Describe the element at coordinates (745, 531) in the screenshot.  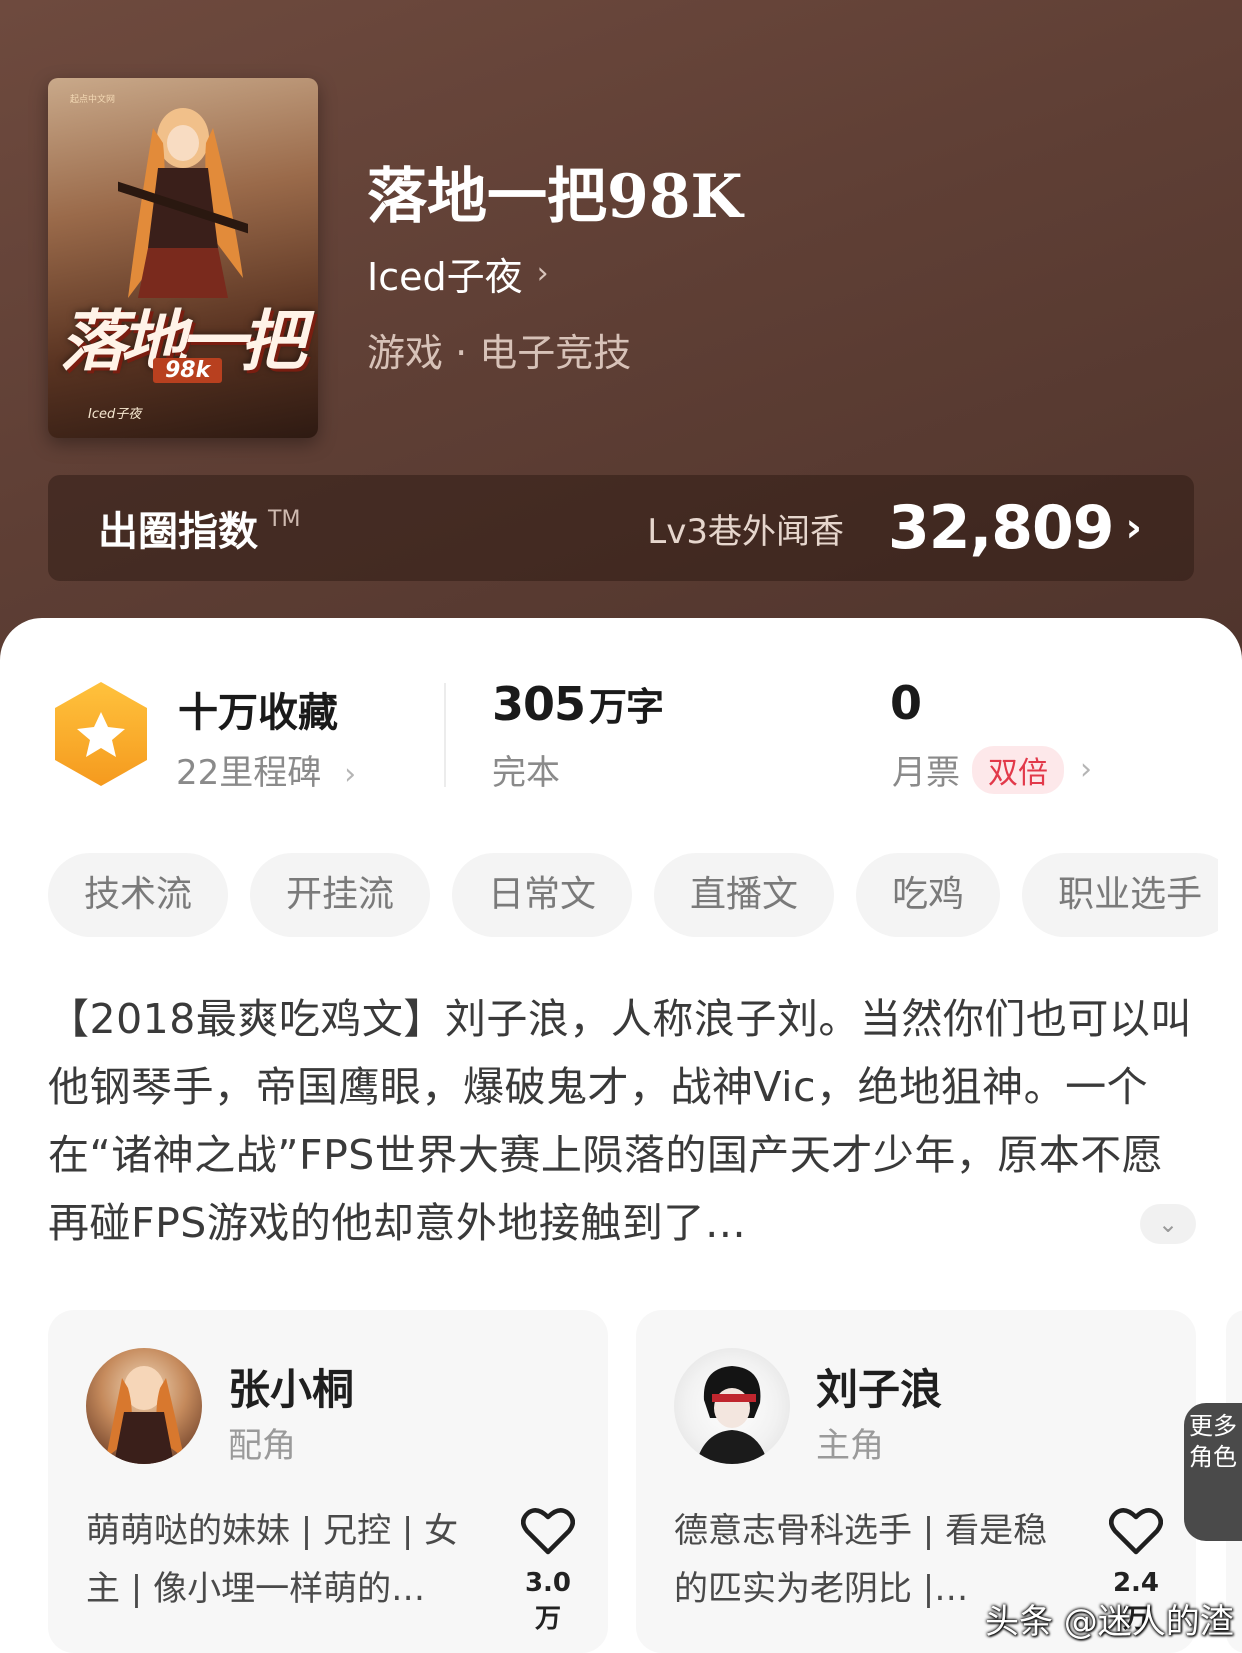
I see `index-level: Lv3巷外闻香` at that location.